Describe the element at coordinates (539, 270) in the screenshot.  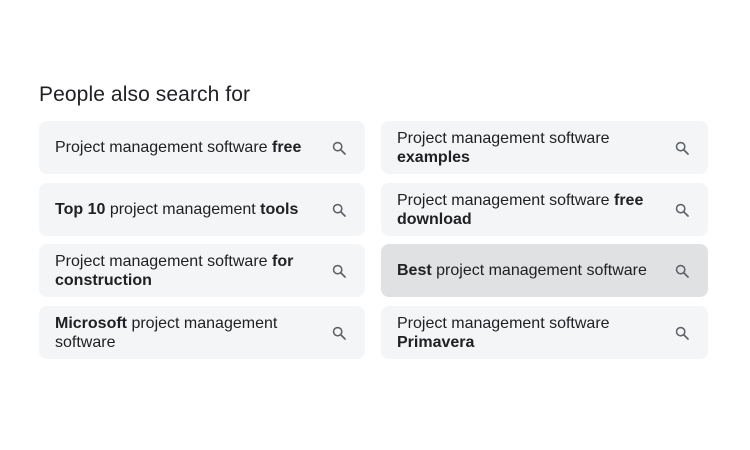
I see `query-text: project management software` at that location.